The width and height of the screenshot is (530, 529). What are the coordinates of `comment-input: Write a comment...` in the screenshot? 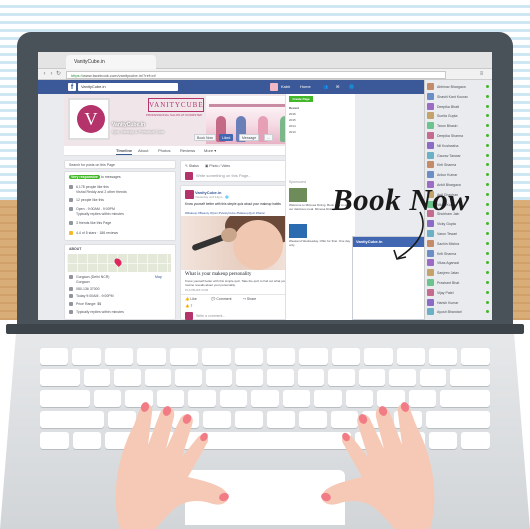 It's located at (205, 316).